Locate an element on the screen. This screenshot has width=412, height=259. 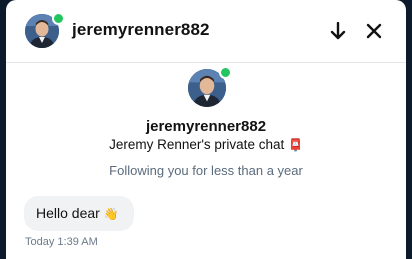
scroll-down-button is located at coordinates (338, 31).